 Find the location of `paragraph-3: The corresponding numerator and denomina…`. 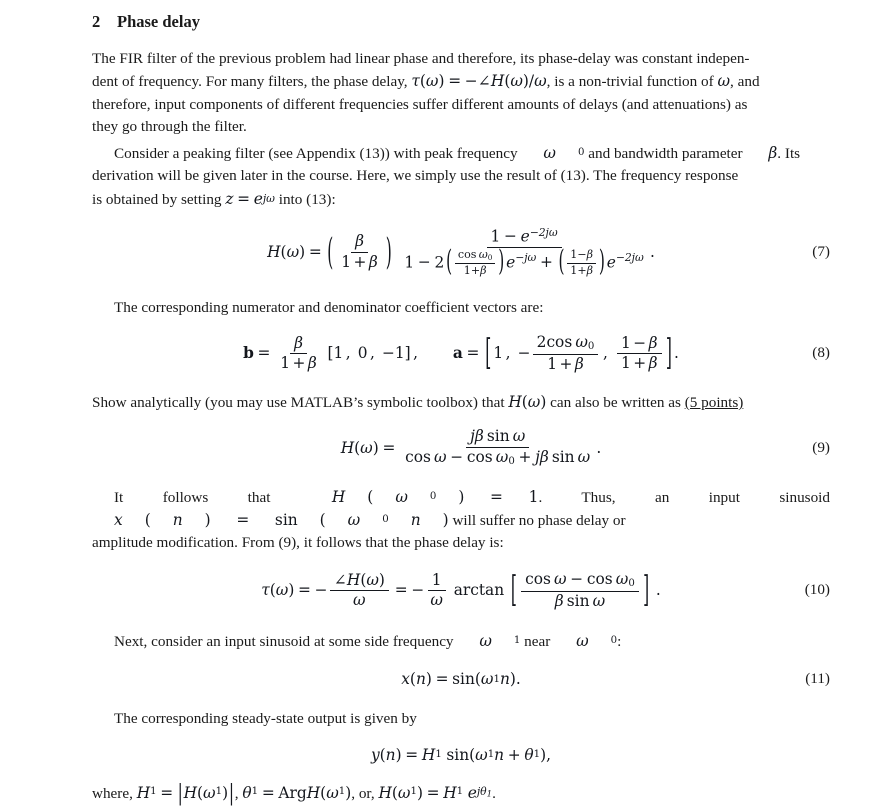

paragraph-3: The corresponding numerator and denomina… is located at coordinates (461, 308).